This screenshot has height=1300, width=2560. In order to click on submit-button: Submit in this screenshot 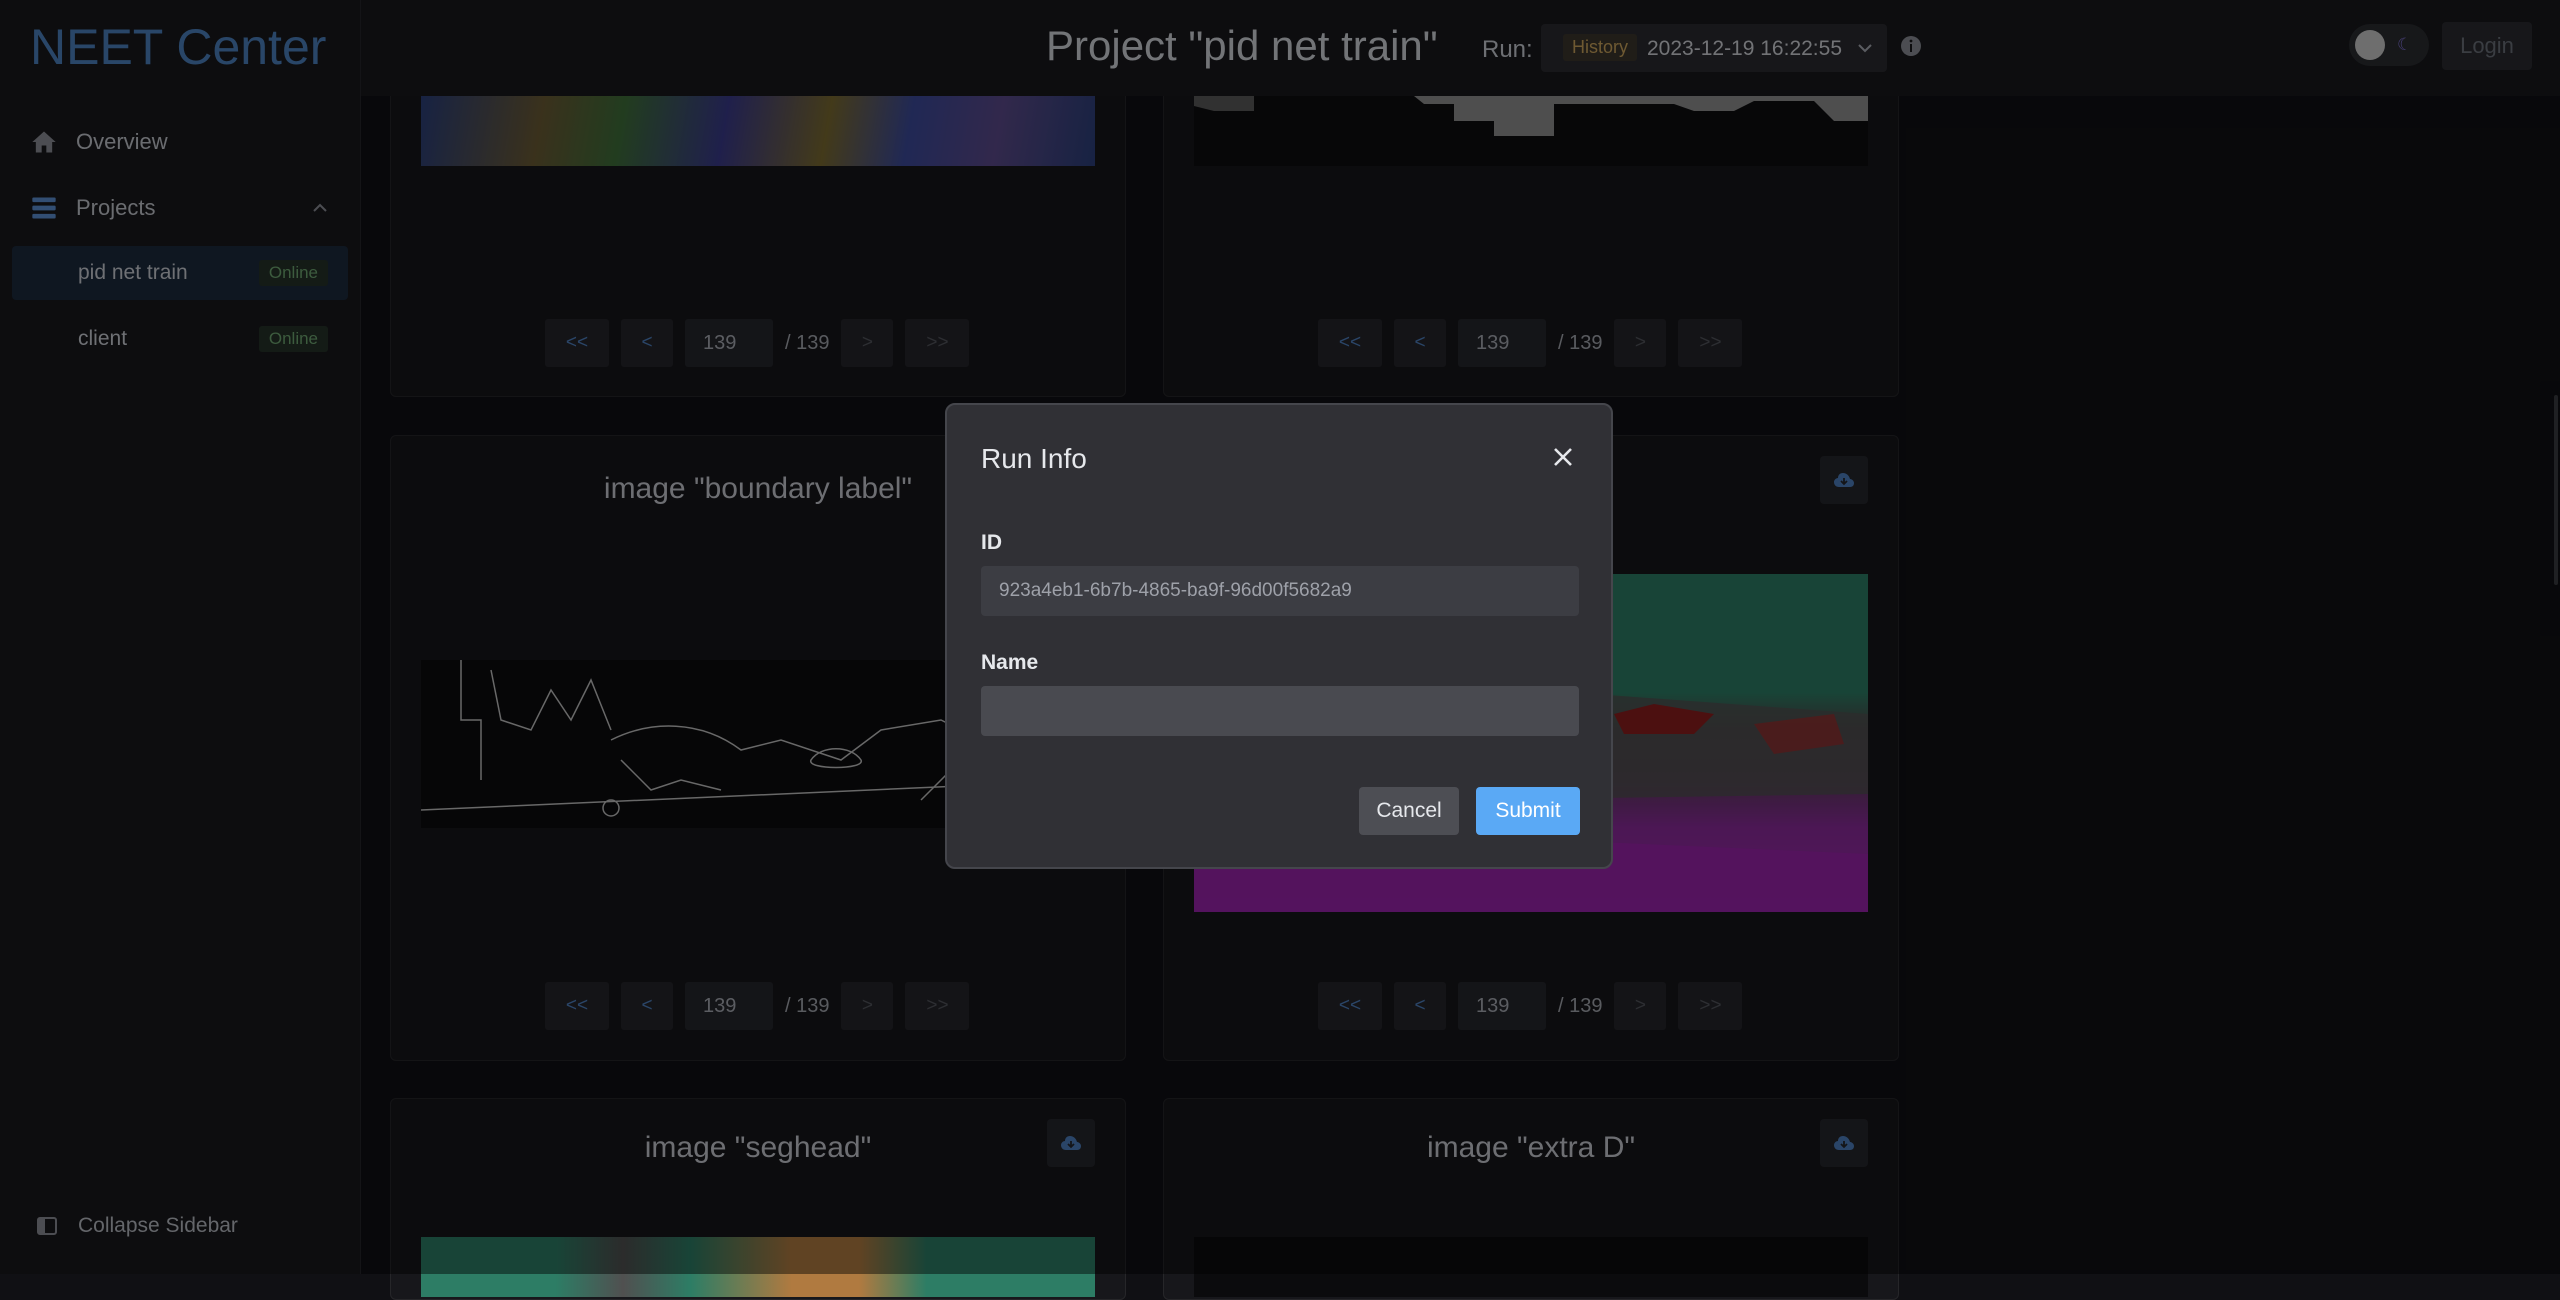, I will do `click(1528, 811)`.